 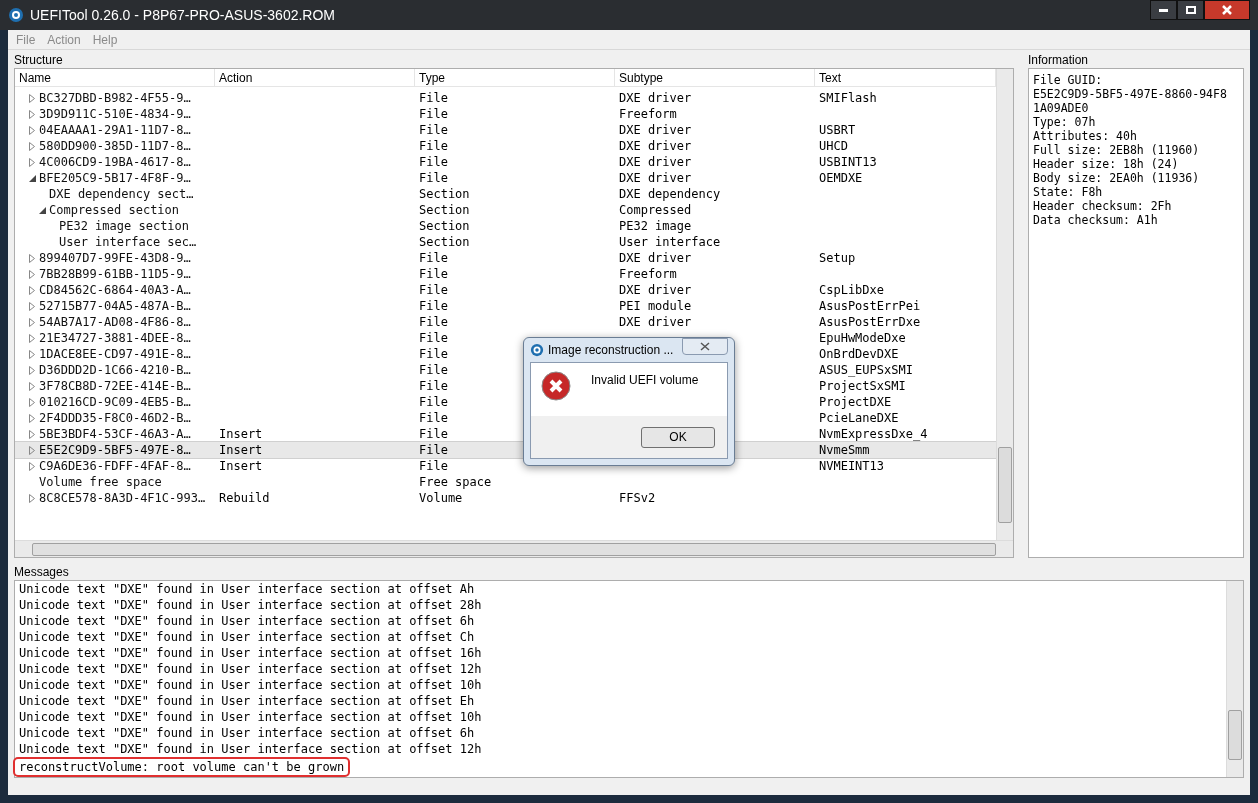 What do you see at coordinates (648, 114) in the screenshot?
I see `table-cell: Freeform` at bounding box center [648, 114].